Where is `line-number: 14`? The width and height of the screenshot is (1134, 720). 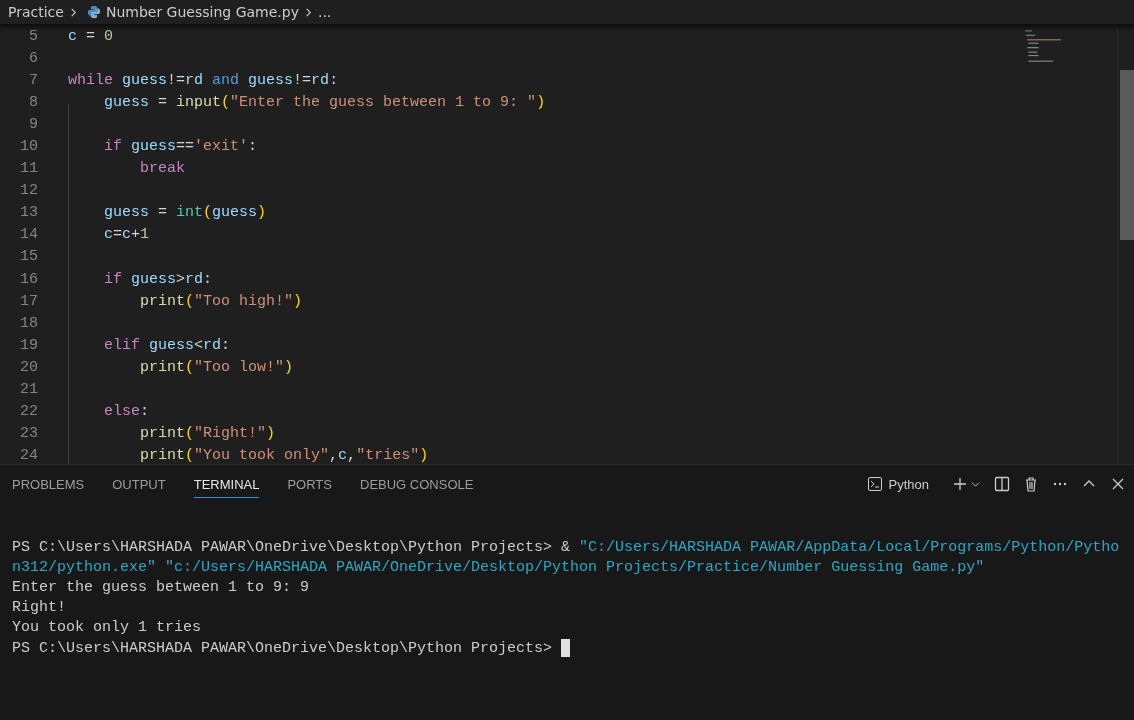
line-number: 14 is located at coordinates (28, 235).